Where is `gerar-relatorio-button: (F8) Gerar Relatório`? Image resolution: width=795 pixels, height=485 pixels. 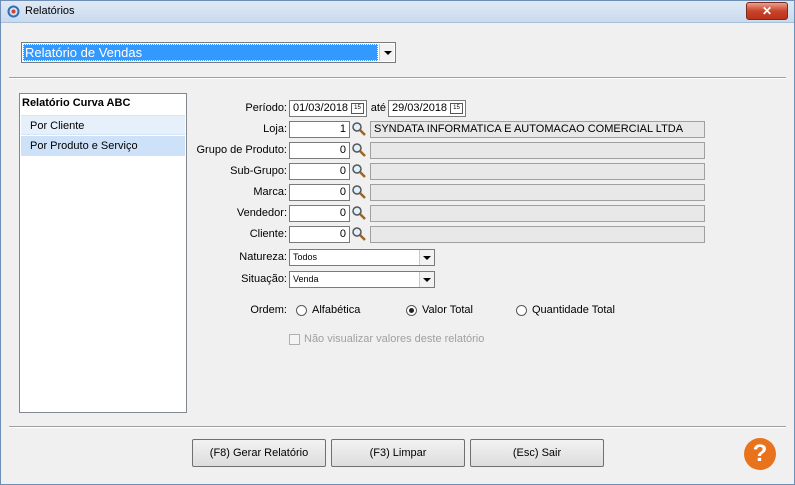
gerar-relatorio-button: (F8) Gerar Relatório is located at coordinates (259, 453).